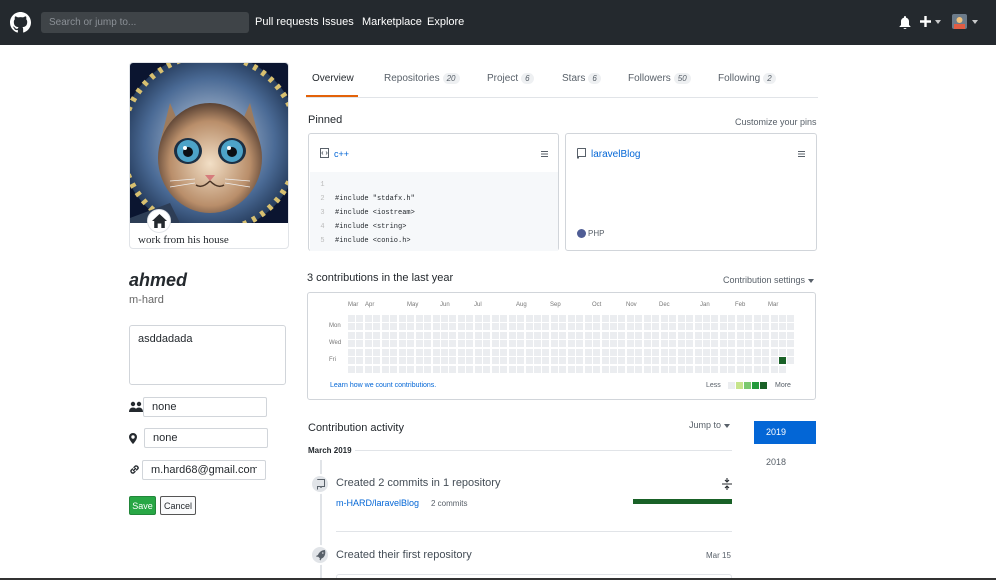 The height and width of the screenshot is (580, 996). Describe the element at coordinates (975, 22) in the screenshot. I see `avatar-chevron-down-icon` at that location.